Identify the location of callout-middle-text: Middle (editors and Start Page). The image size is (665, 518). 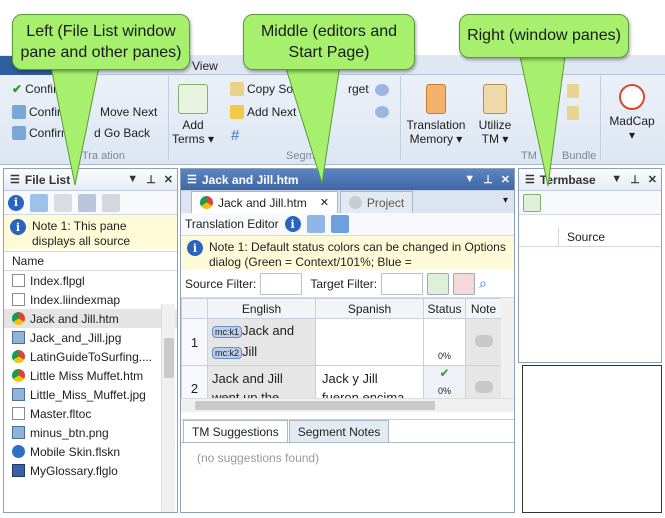
(329, 42).